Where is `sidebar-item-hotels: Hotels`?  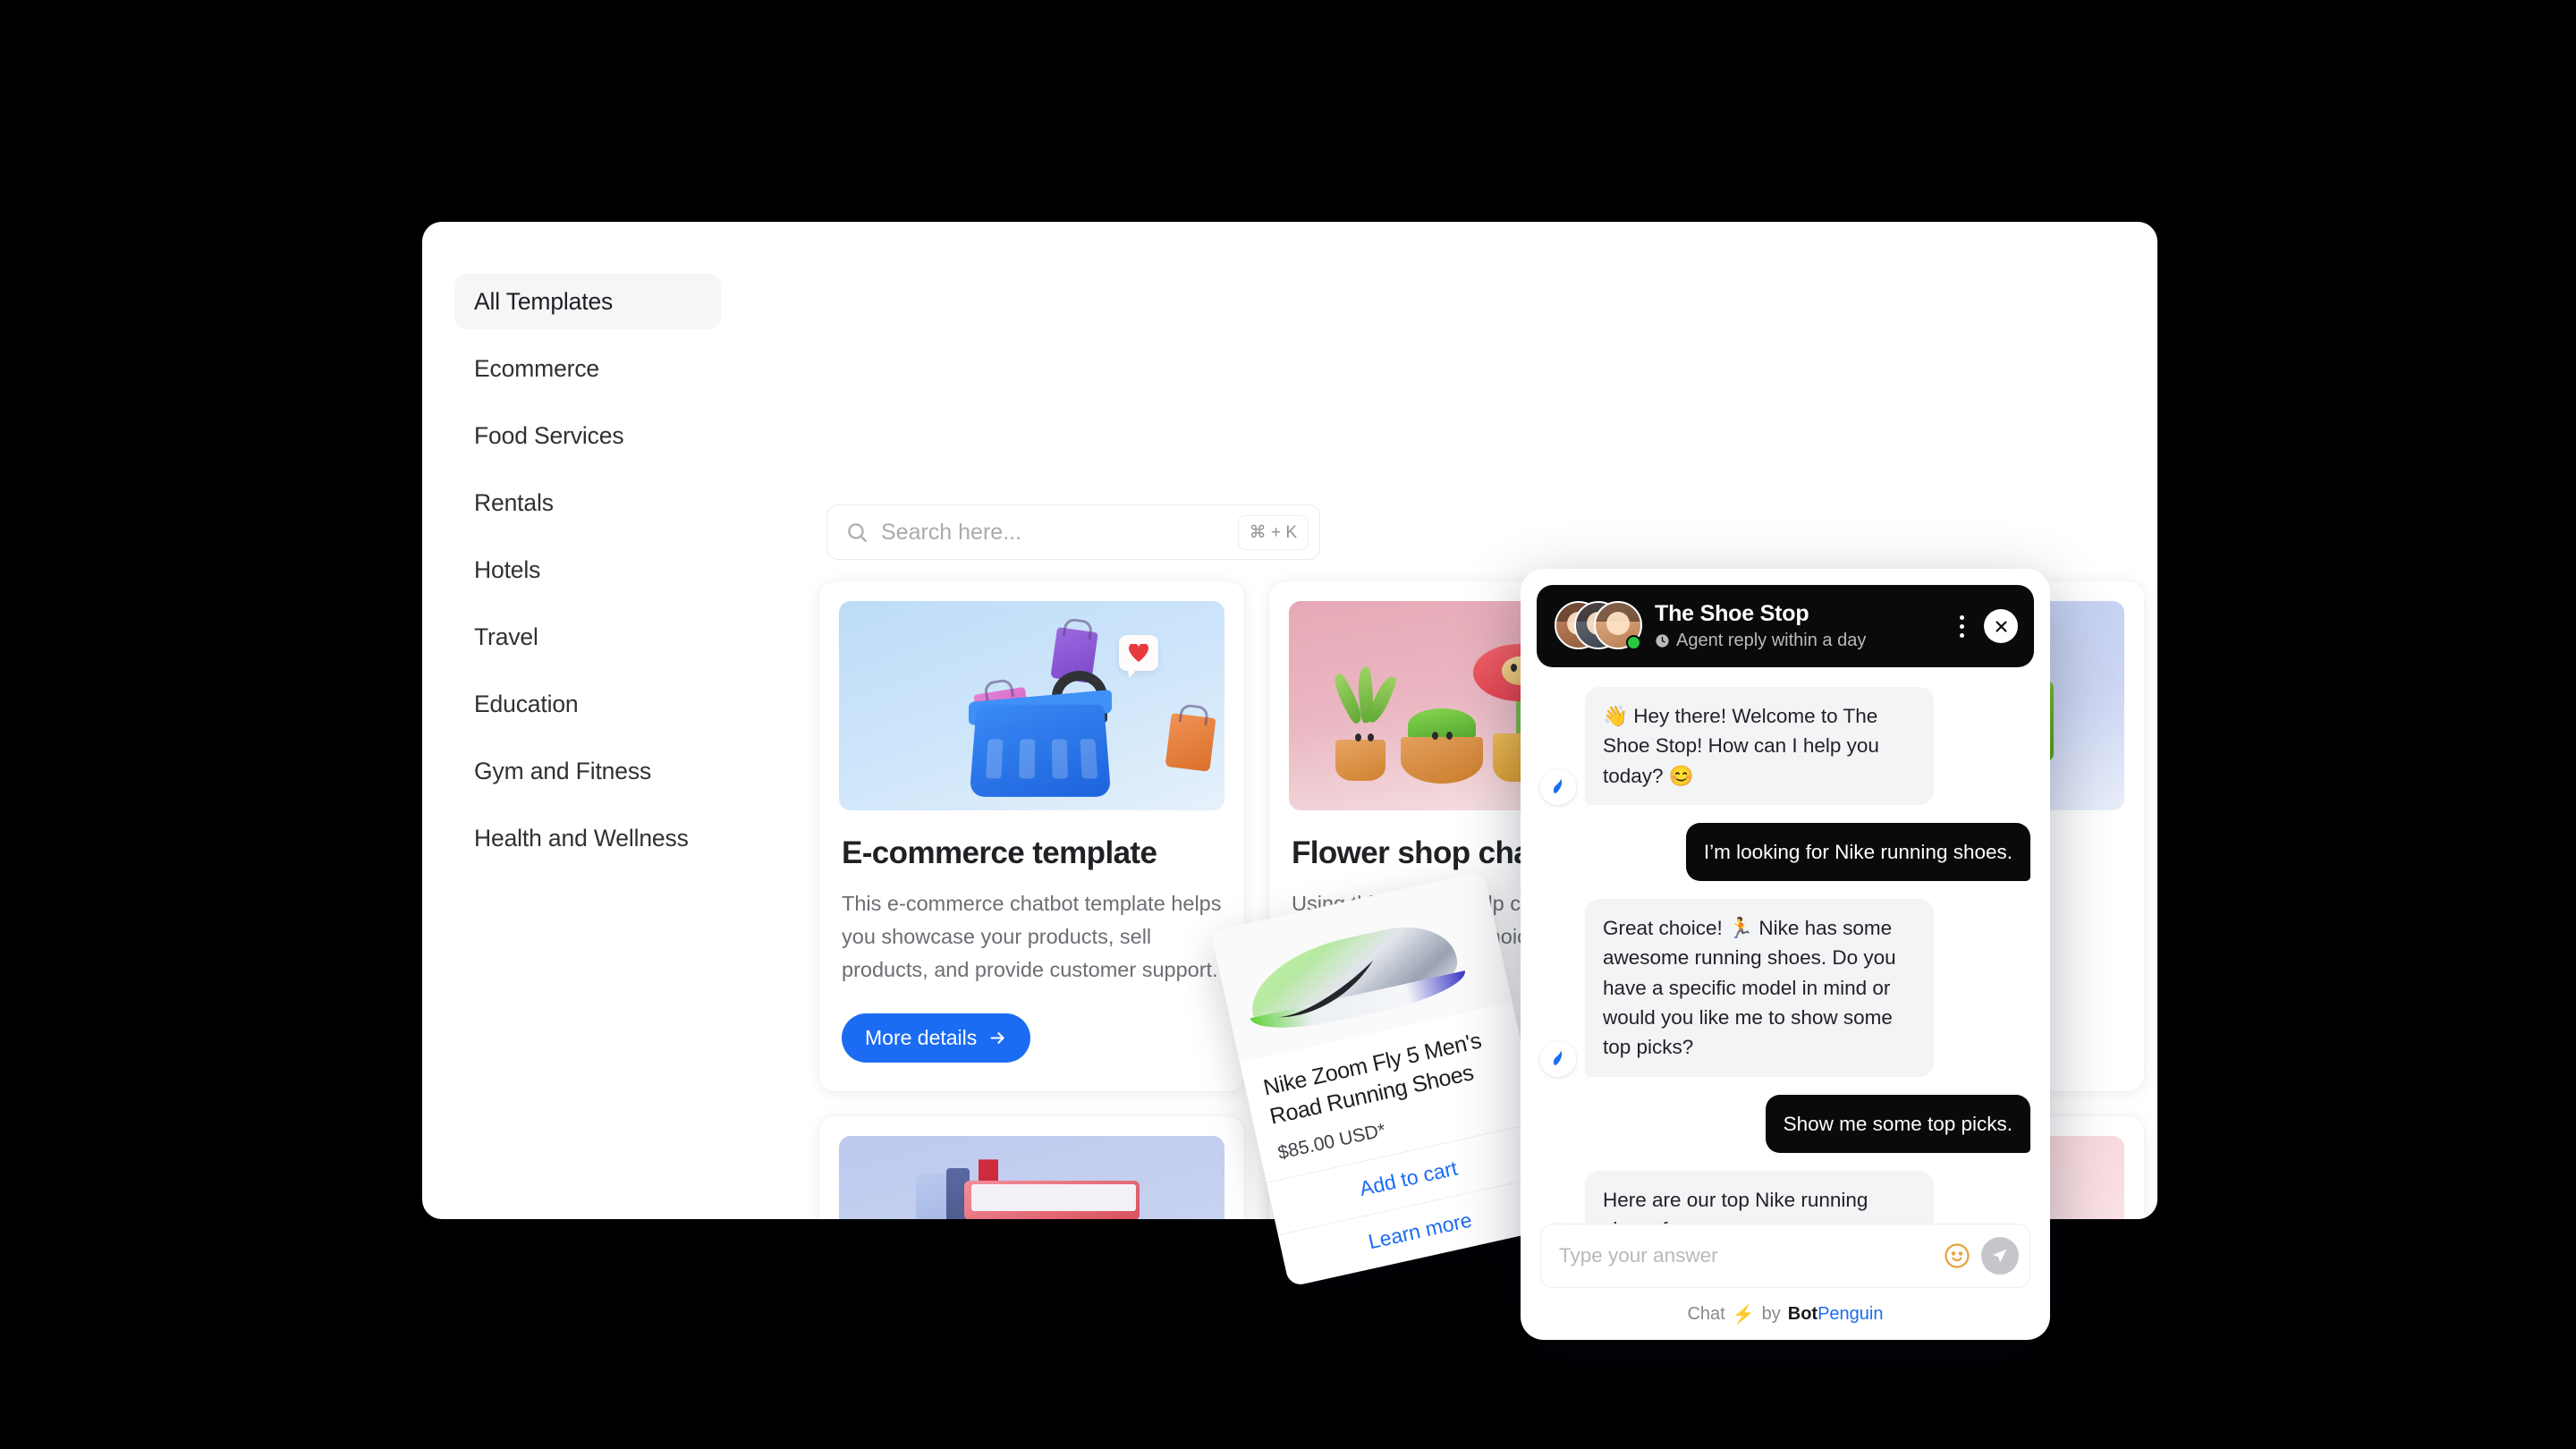
sidebar-item-hotels: Hotels is located at coordinates (587, 569).